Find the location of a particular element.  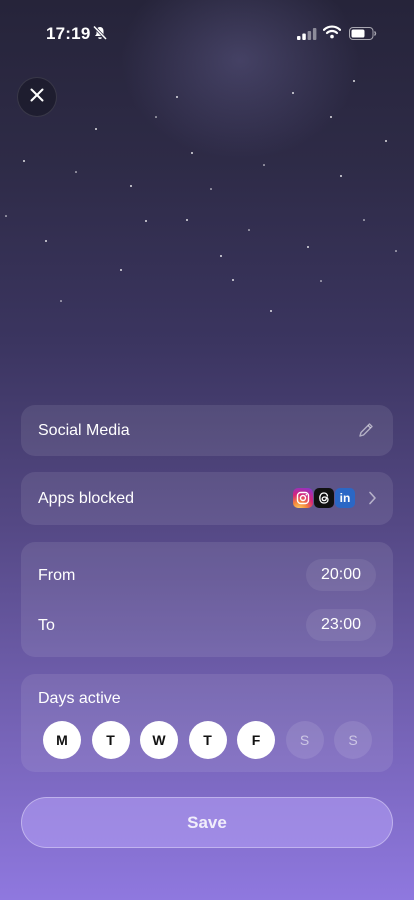

day-toggle-friday: F is located at coordinates (256, 740).